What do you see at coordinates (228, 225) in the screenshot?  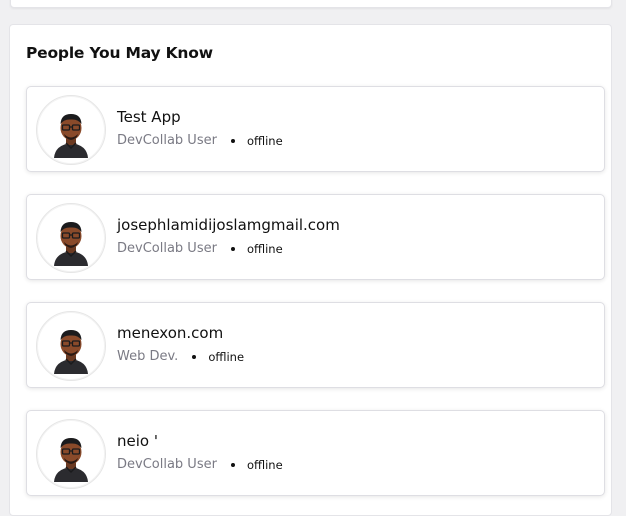 I see `person-name: josephlamidijoslamgmail.com` at bounding box center [228, 225].